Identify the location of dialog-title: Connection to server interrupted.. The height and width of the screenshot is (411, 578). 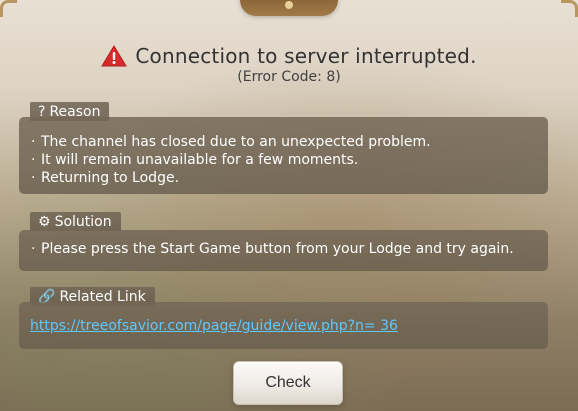
(306, 56).